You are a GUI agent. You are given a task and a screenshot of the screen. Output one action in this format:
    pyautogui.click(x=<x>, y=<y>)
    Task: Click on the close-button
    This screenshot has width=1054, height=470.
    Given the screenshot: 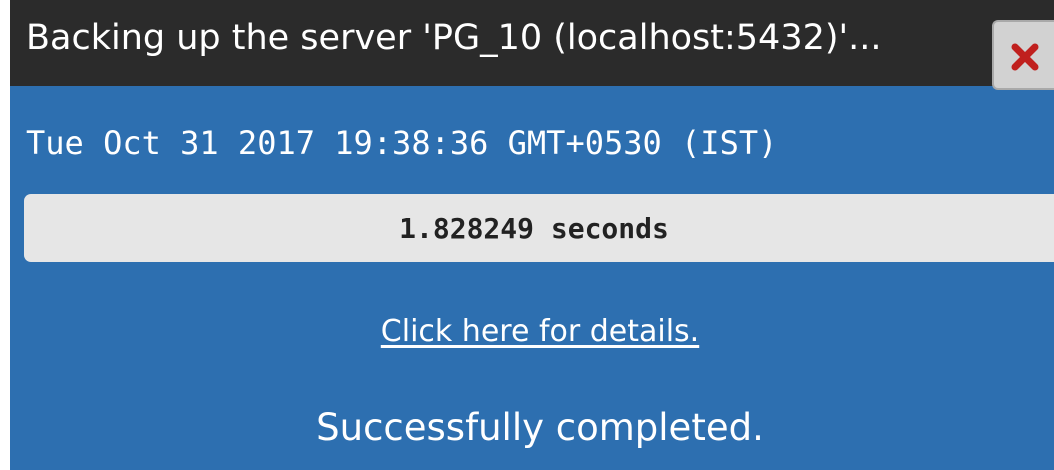 What is the action you would take?
    pyautogui.click(x=1023, y=55)
    